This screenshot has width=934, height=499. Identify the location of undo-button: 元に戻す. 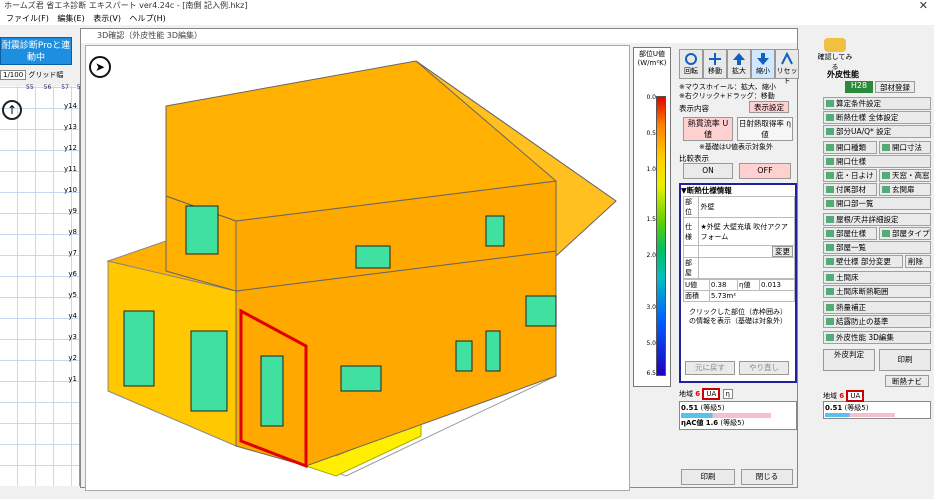
(710, 368).